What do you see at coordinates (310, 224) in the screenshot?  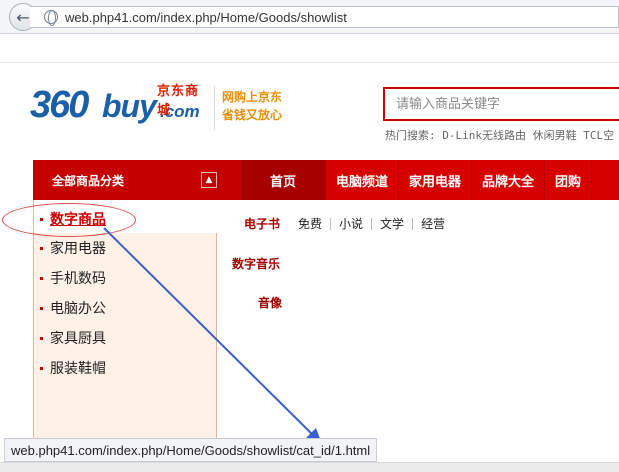 I see `subcategory-link-free: 免费` at bounding box center [310, 224].